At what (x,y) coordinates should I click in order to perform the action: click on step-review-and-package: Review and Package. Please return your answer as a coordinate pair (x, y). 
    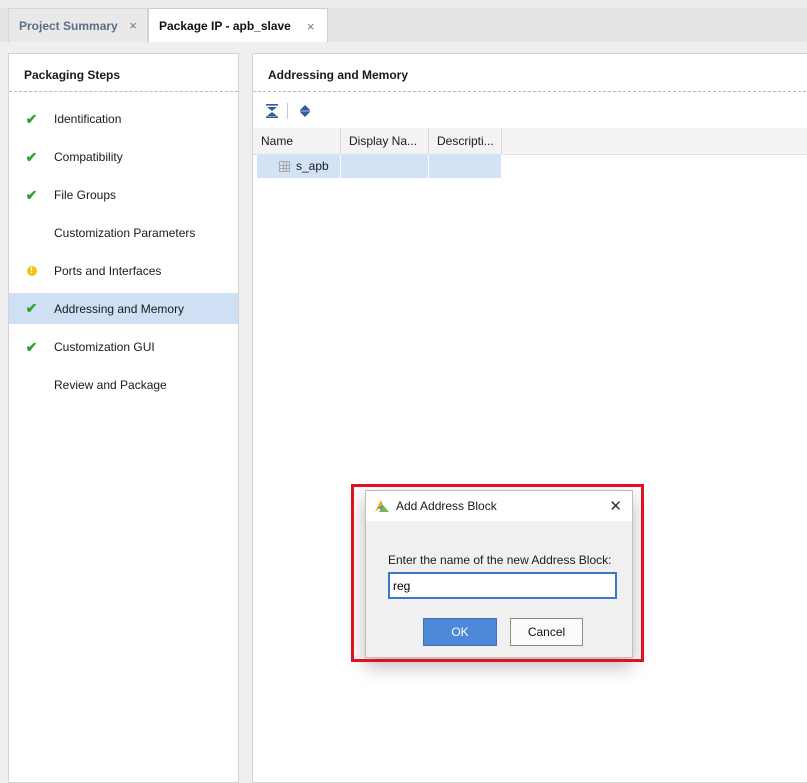
    Looking at the image, I should click on (123, 385).